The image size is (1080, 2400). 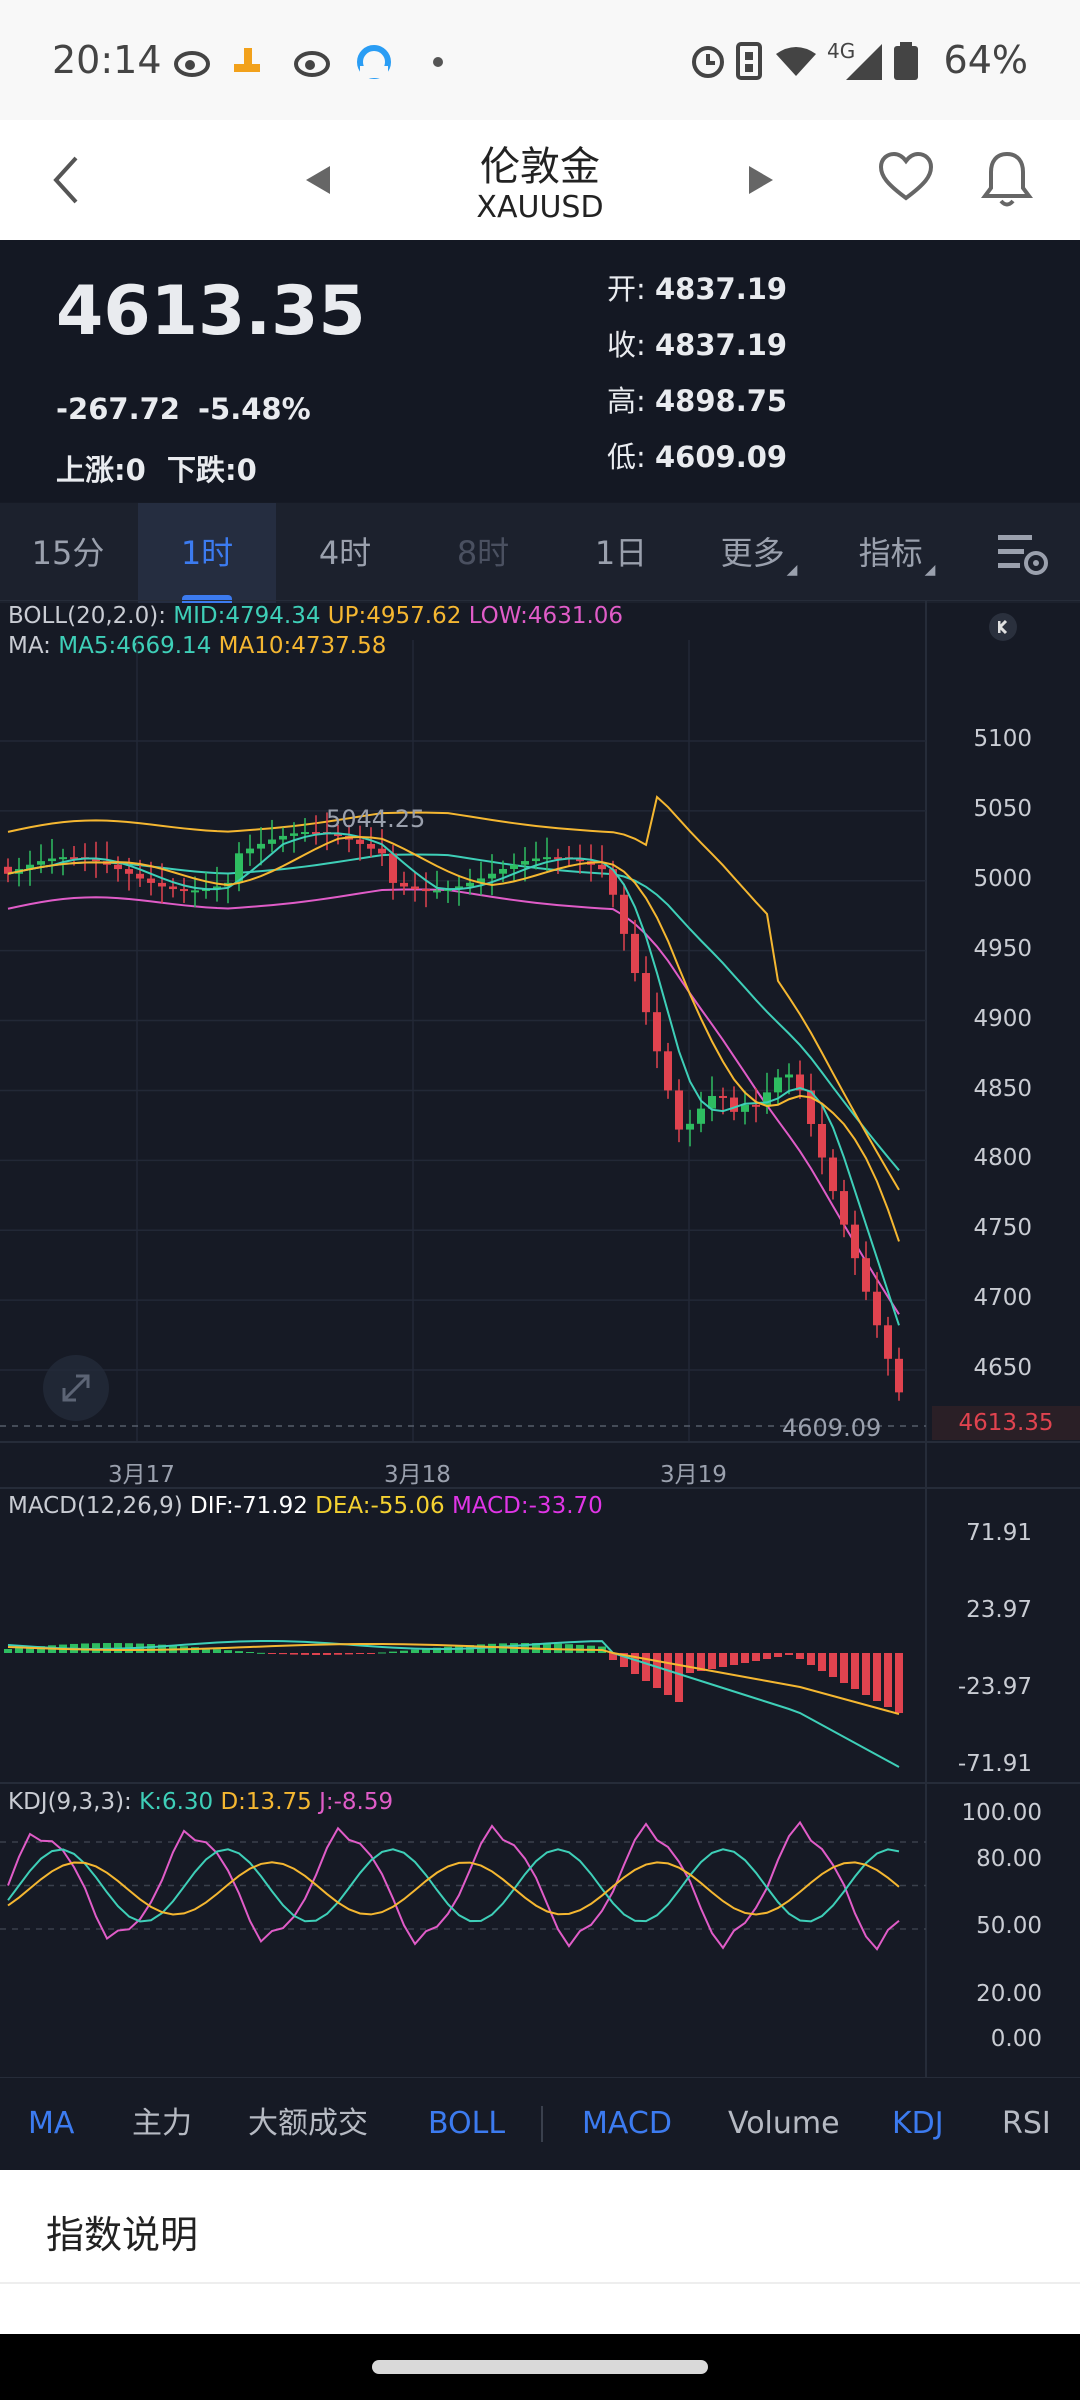 I want to click on kdj-k-value: K:6.30, so click(x=176, y=1802).